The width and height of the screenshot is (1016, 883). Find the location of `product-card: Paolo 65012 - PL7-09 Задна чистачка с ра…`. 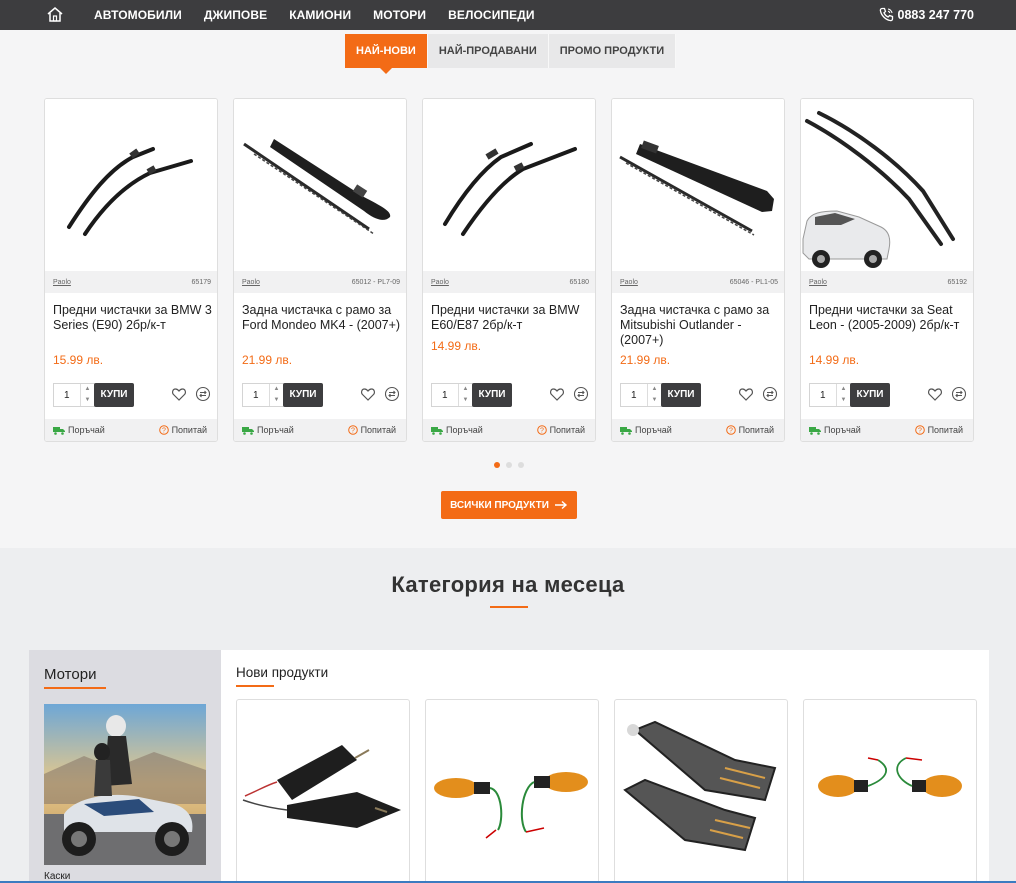

product-card: Paolo 65012 - PL7-09 Задна чистачка с ра… is located at coordinates (320, 270).